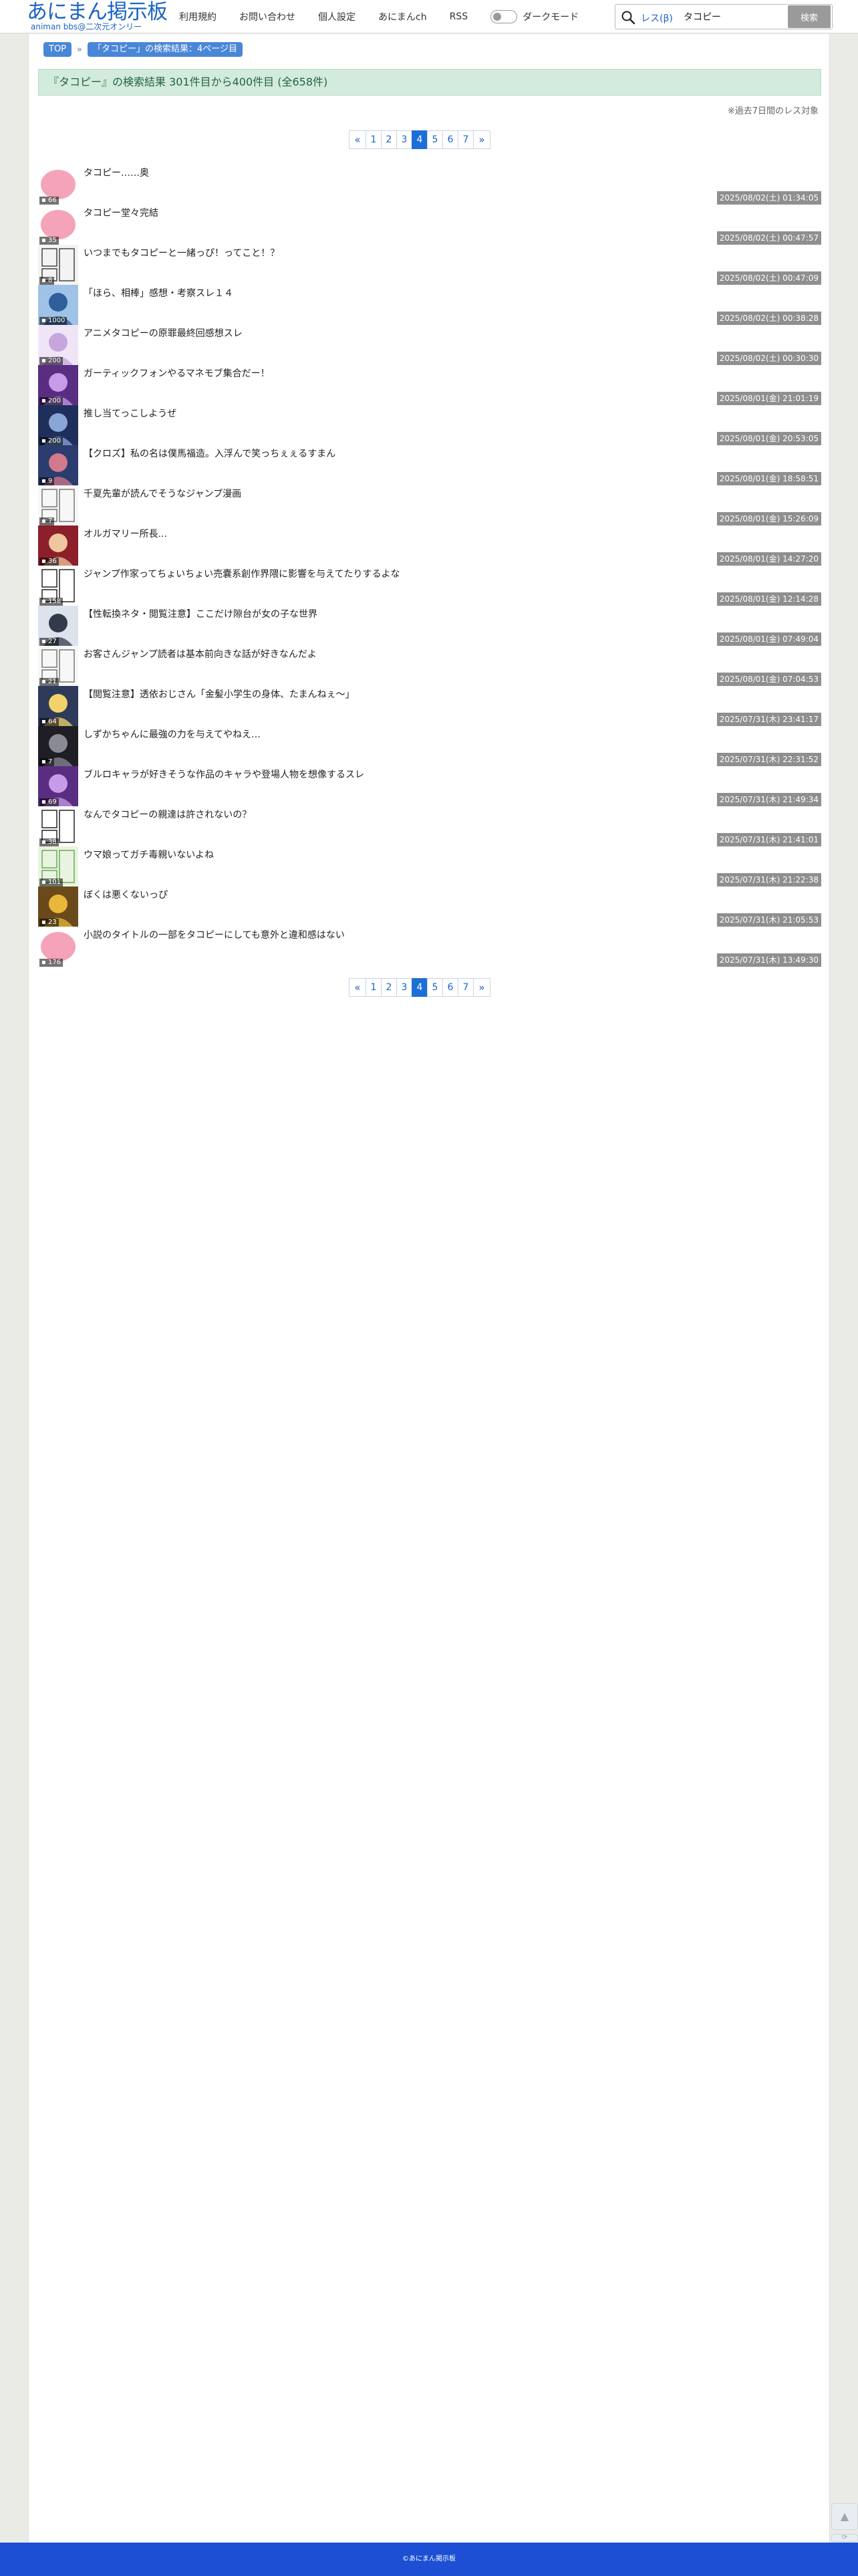 This screenshot has height=2576, width=858. What do you see at coordinates (58, 184) in the screenshot?
I see `thread-thumbnail: ▪ 66` at bounding box center [58, 184].